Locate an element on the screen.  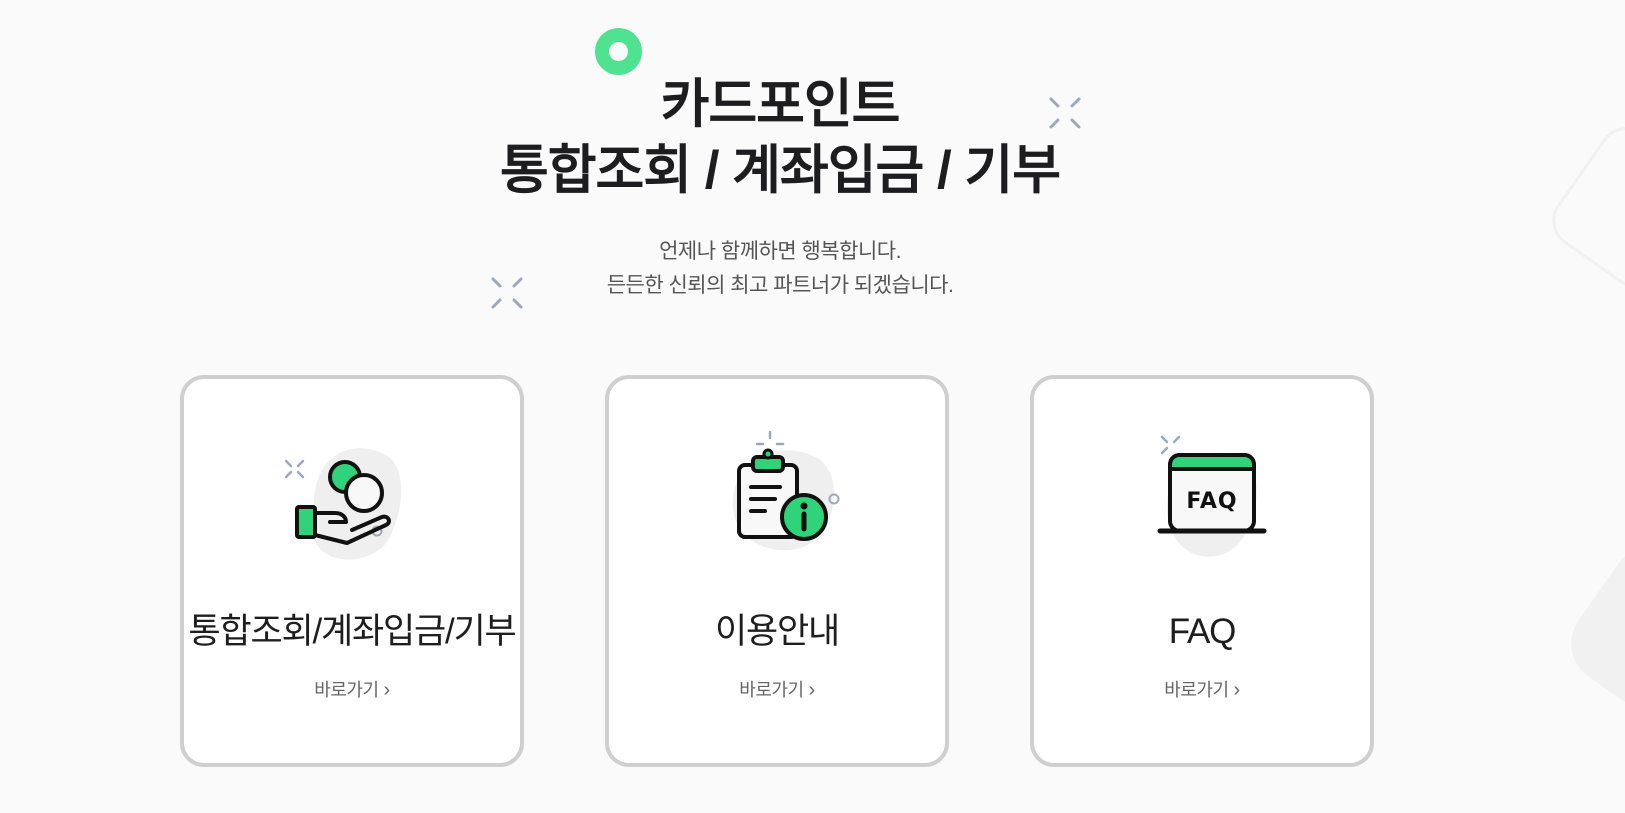
card-title: FAQ is located at coordinates (1202, 631).